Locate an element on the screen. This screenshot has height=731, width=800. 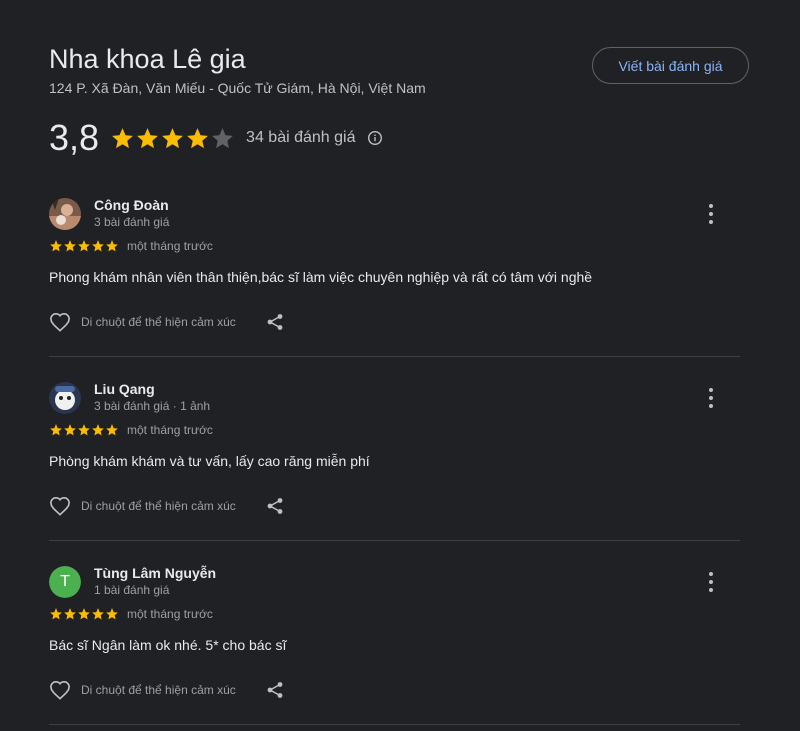
reviewer-meta: 1 bài đánh giá is located at coordinates (132, 590).